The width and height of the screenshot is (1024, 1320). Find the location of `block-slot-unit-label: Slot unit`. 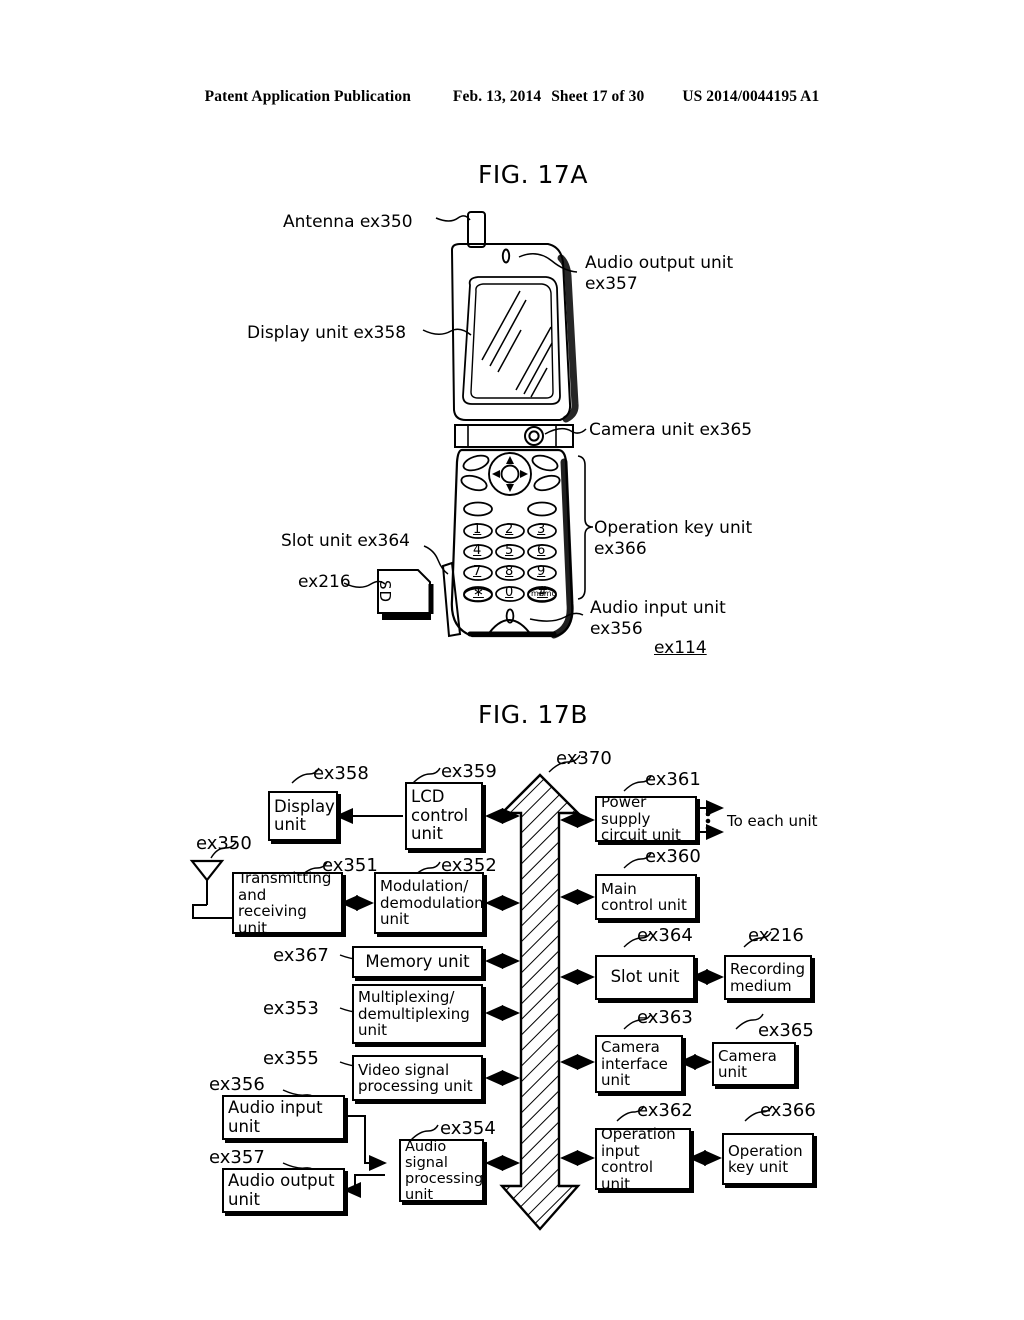

block-slot-unit-label: Slot unit is located at coordinates (645, 977).